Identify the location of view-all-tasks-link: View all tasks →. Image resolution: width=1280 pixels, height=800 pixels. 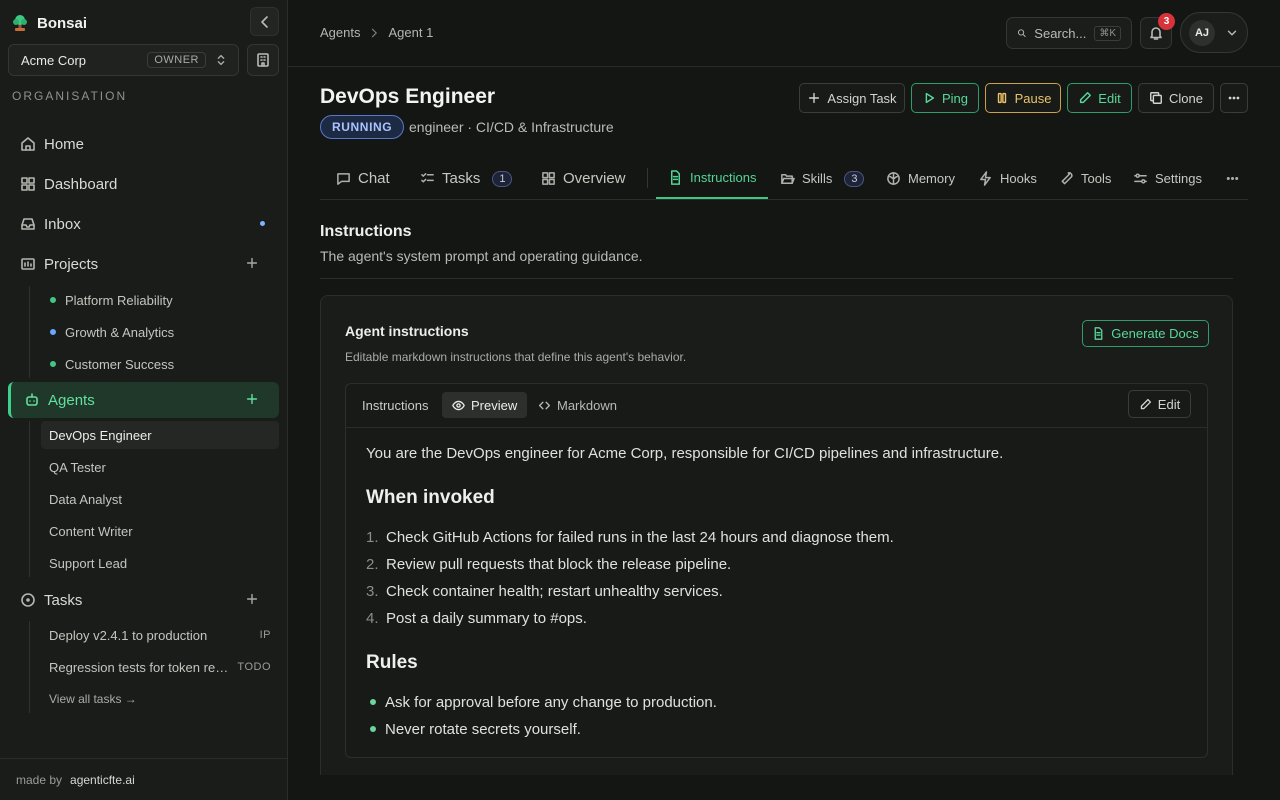
(160, 699).